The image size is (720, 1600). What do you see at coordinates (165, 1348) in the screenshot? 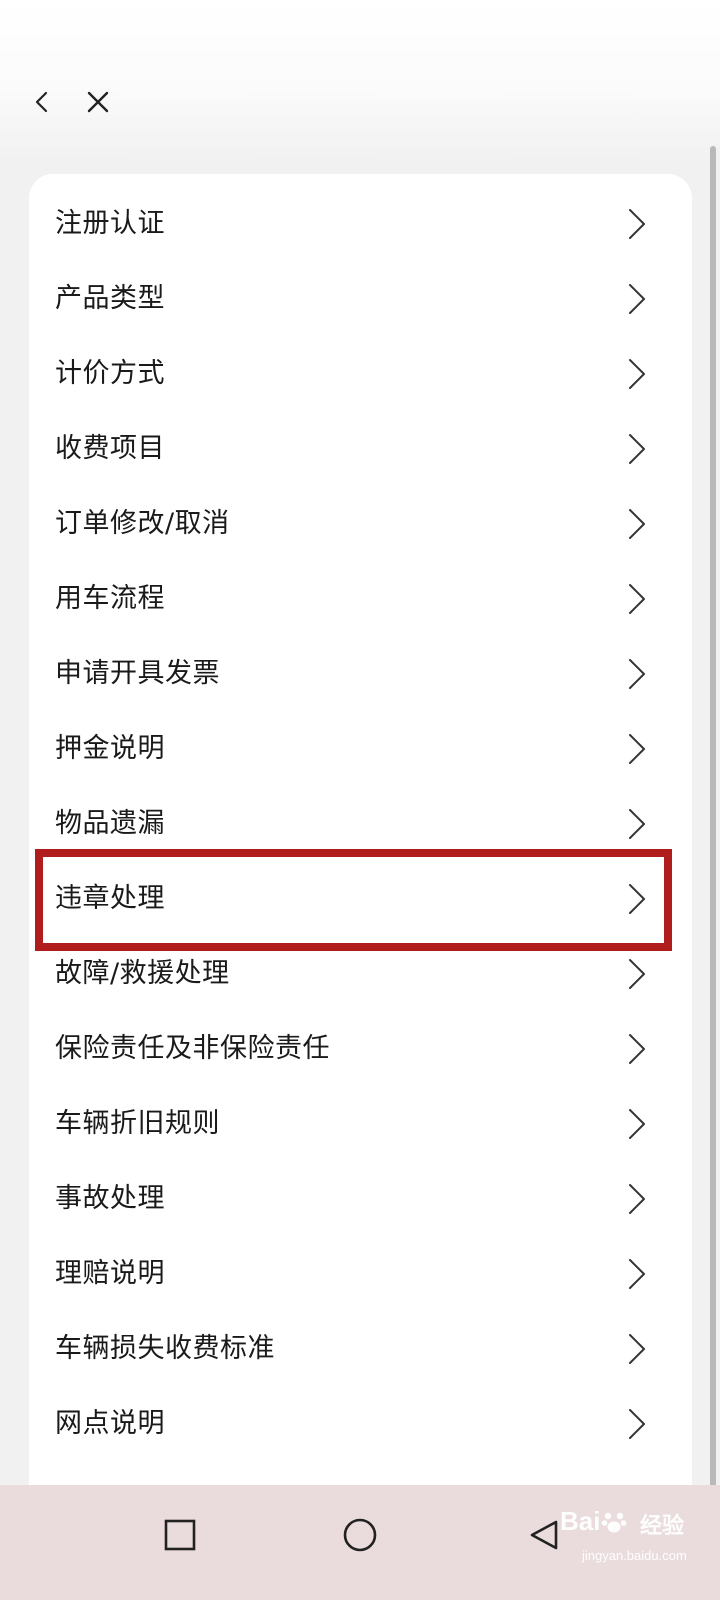
I see `menu-item-label: 车辆损失收费标准` at bounding box center [165, 1348].